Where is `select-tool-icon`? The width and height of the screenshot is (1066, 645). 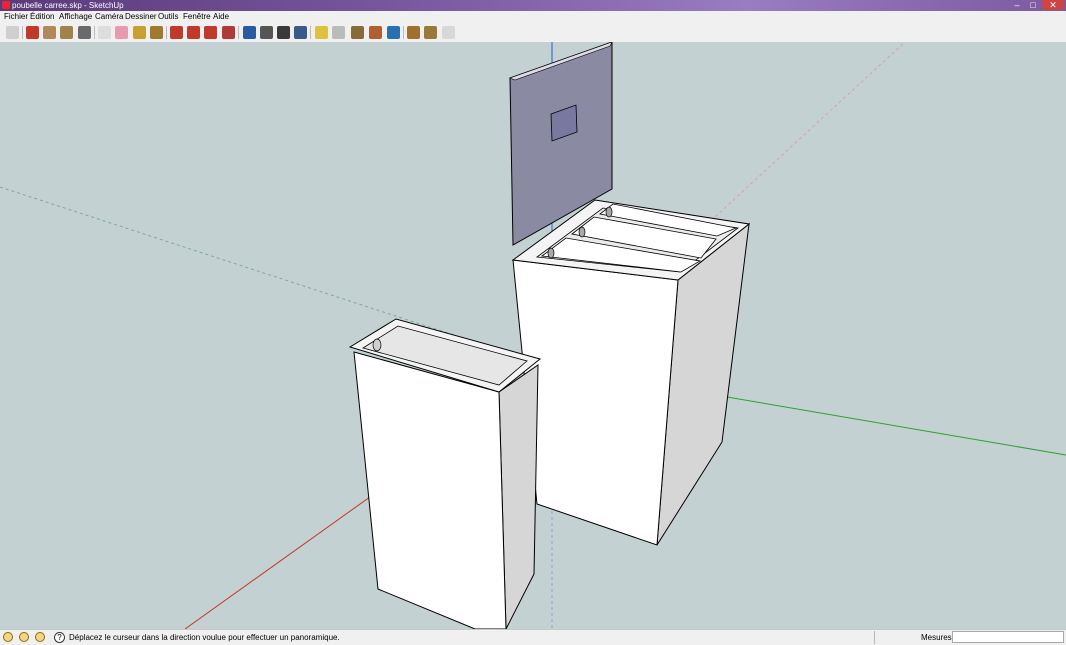 select-tool-icon is located at coordinates (12, 32).